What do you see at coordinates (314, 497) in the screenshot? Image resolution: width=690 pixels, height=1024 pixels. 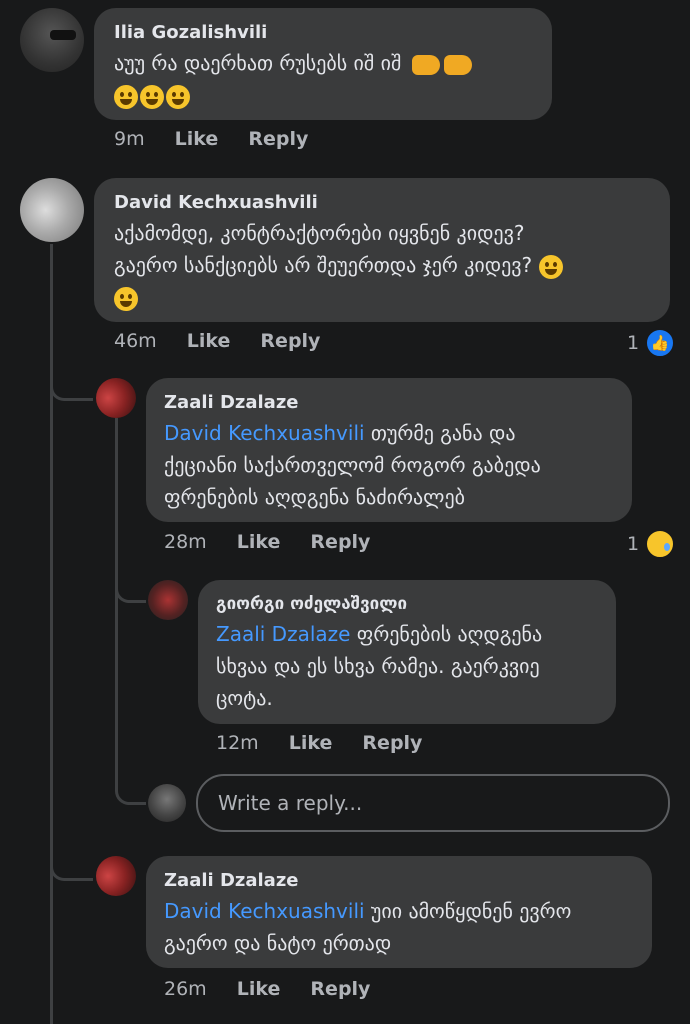 I see `comment-text: ფრენების აღდგენა ნაძირალებ` at bounding box center [314, 497].